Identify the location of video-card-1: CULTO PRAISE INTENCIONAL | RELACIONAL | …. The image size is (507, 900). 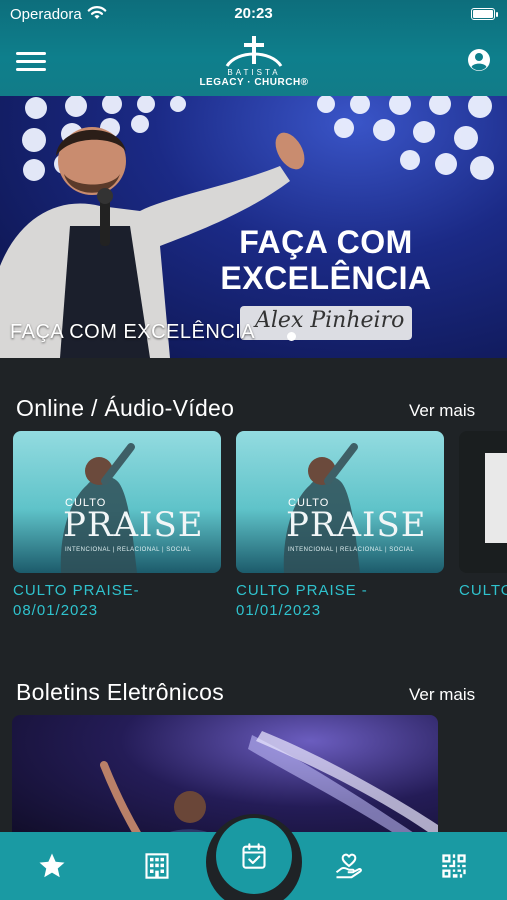
(117, 502).